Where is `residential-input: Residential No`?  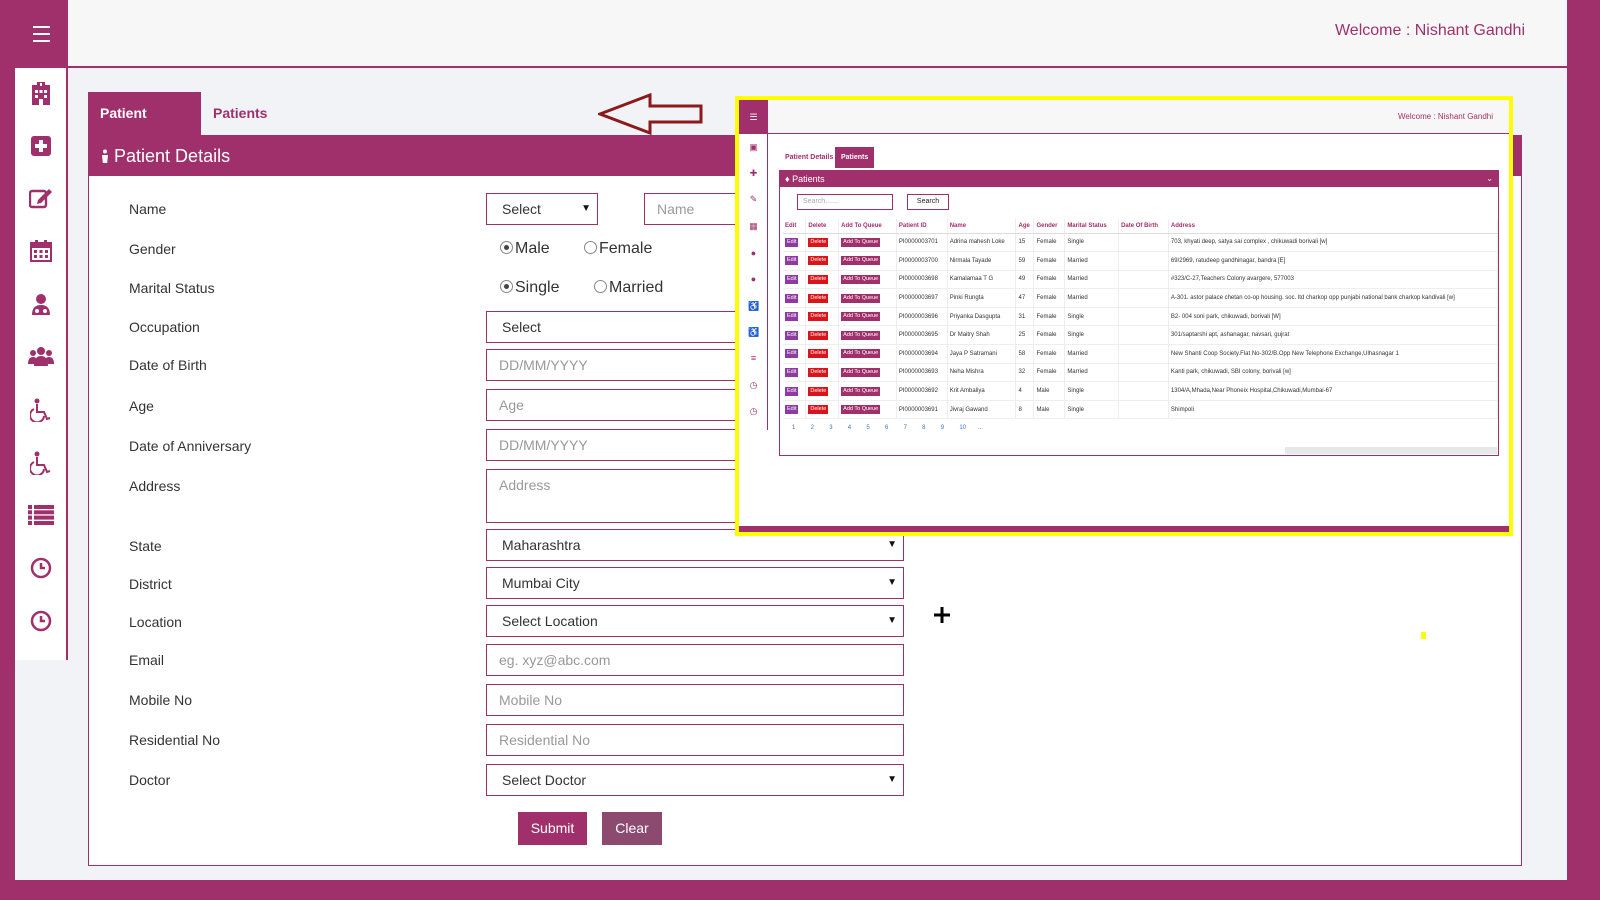
residential-input: Residential No is located at coordinates (695, 740).